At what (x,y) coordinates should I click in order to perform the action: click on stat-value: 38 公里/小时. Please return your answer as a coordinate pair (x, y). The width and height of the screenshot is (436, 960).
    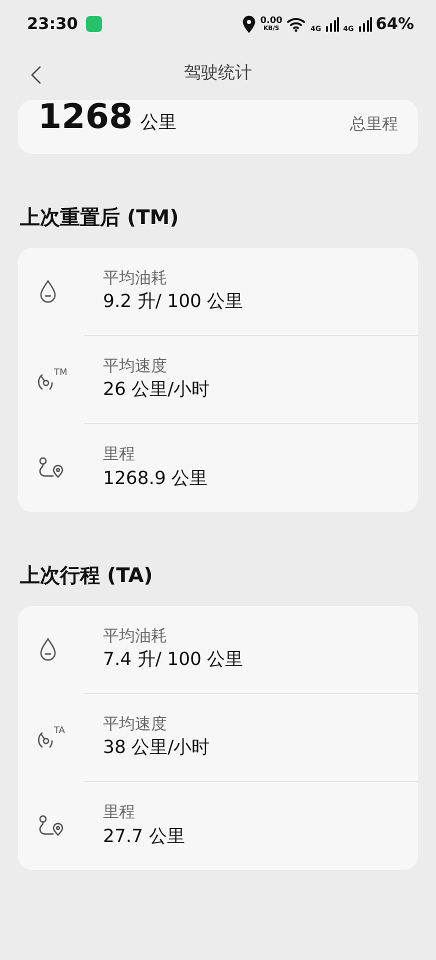
    Looking at the image, I should click on (157, 748).